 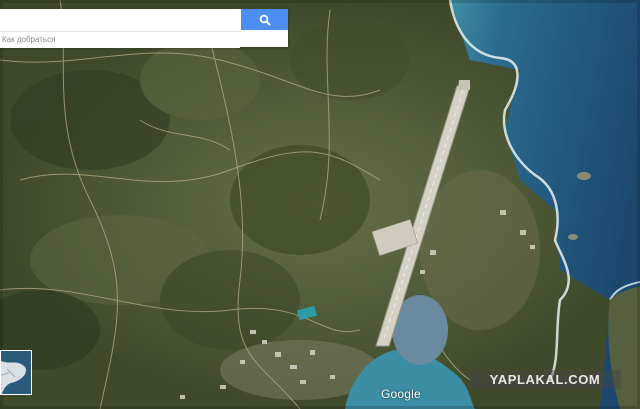 I want to click on watermark: YAPLAKAL.COM, so click(x=545, y=379).